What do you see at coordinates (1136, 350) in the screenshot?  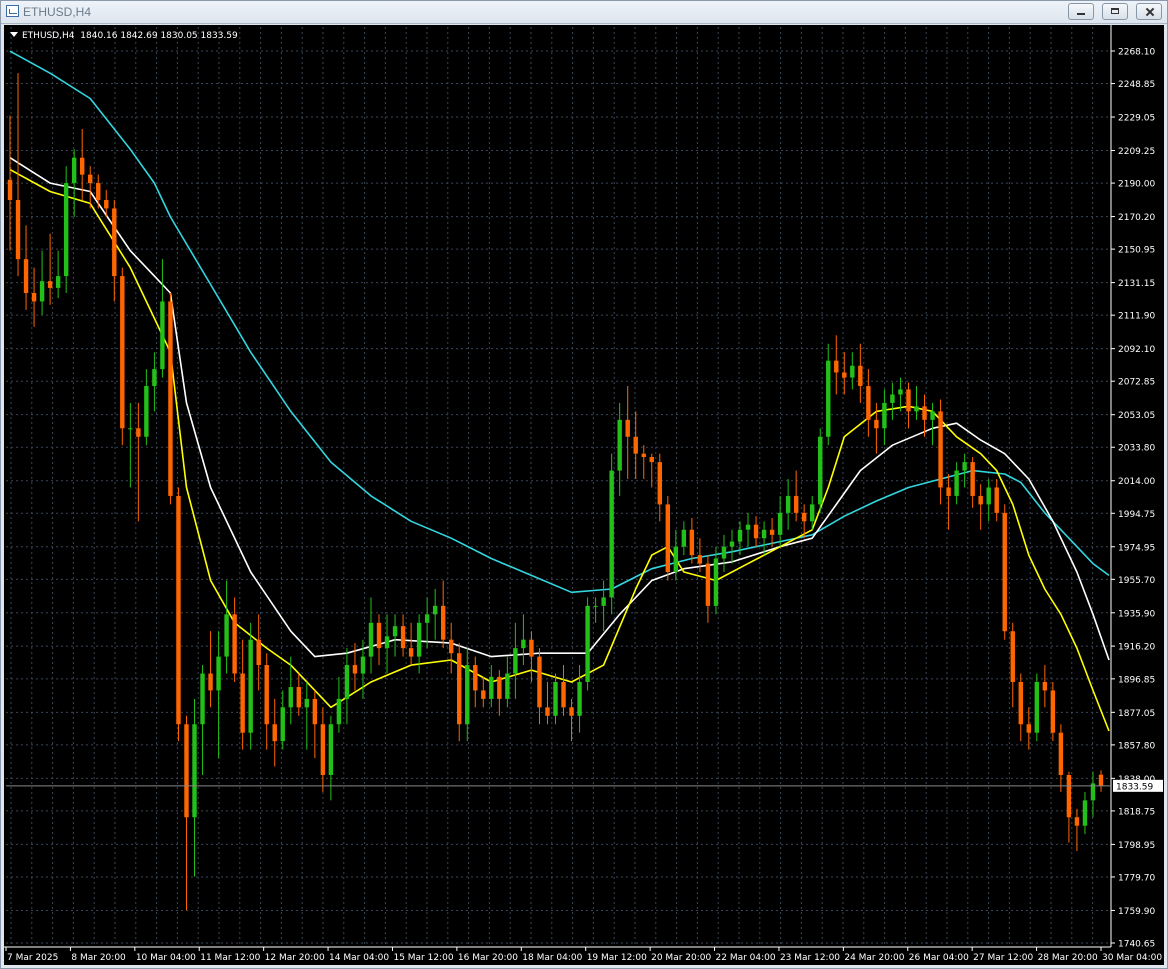 I see `y-tick-label: 2092.10` at bounding box center [1136, 350].